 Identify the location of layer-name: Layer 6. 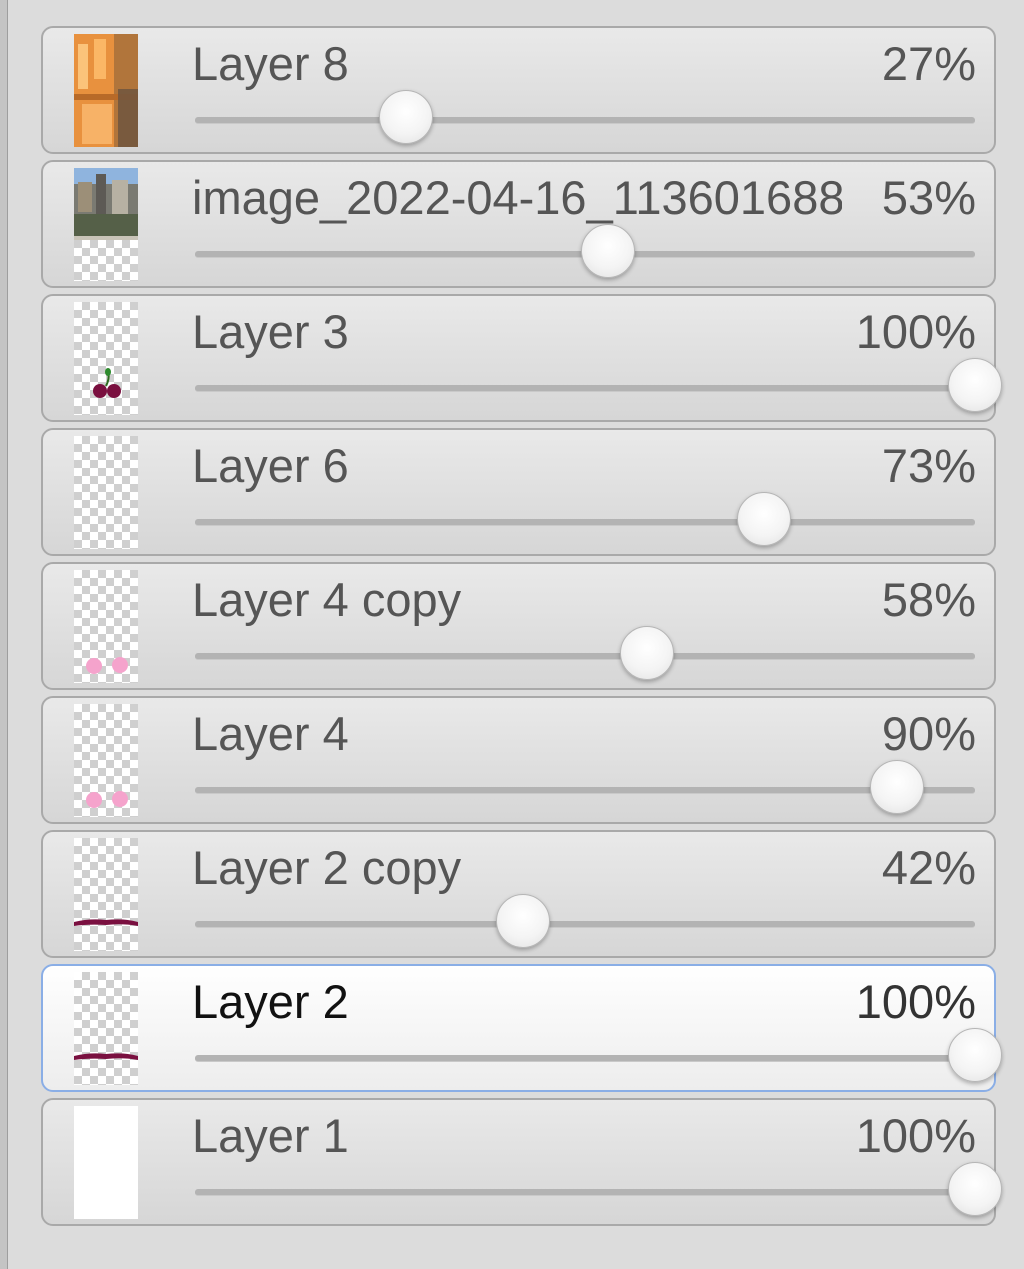
(270, 465).